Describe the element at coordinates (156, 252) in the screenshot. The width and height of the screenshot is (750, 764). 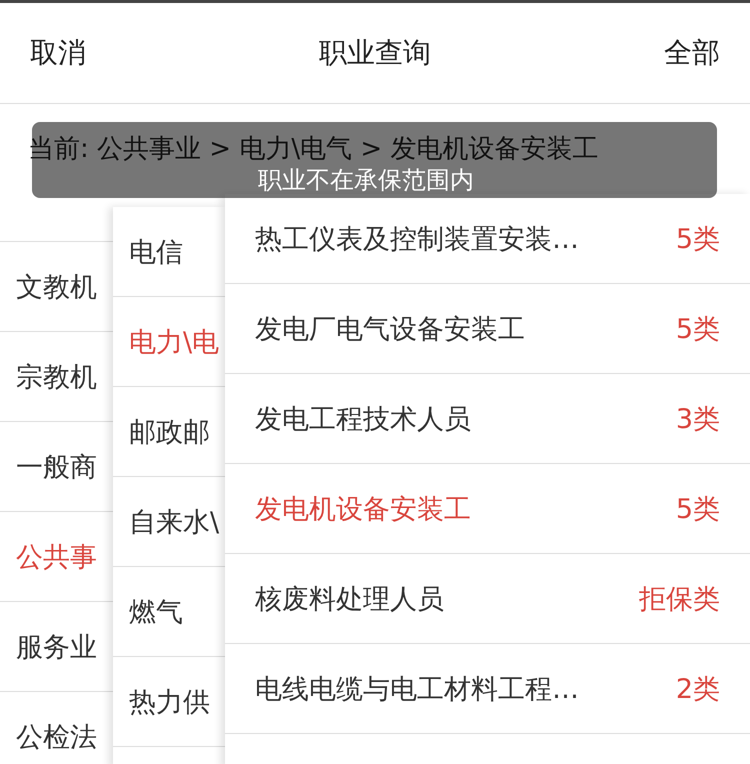
I see `subcategory-item: 电信` at that location.